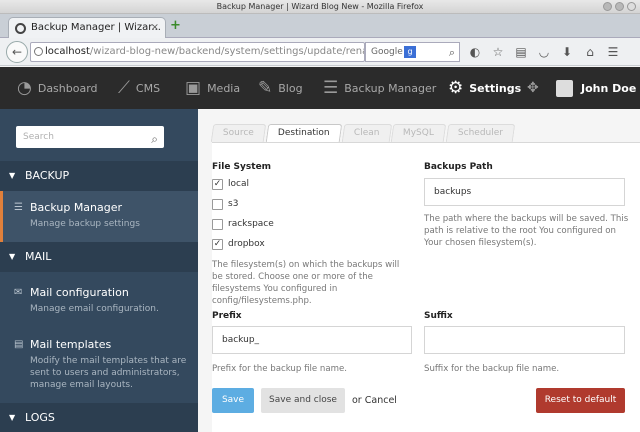  What do you see at coordinates (94, 309) in the screenshot?
I see `sidebar-item-desc: Manage email configuration.` at bounding box center [94, 309].